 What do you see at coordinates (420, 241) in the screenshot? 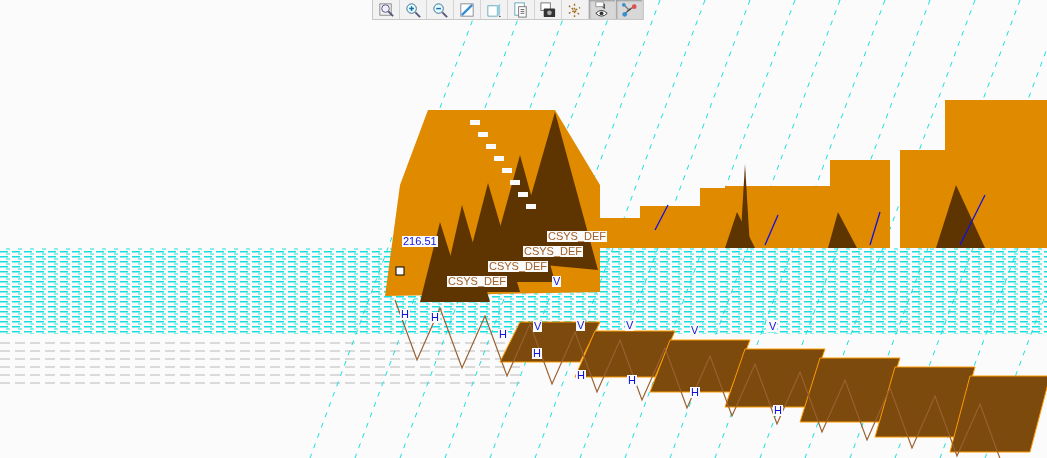
I see `dimension-label: 216.51` at bounding box center [420, 241].